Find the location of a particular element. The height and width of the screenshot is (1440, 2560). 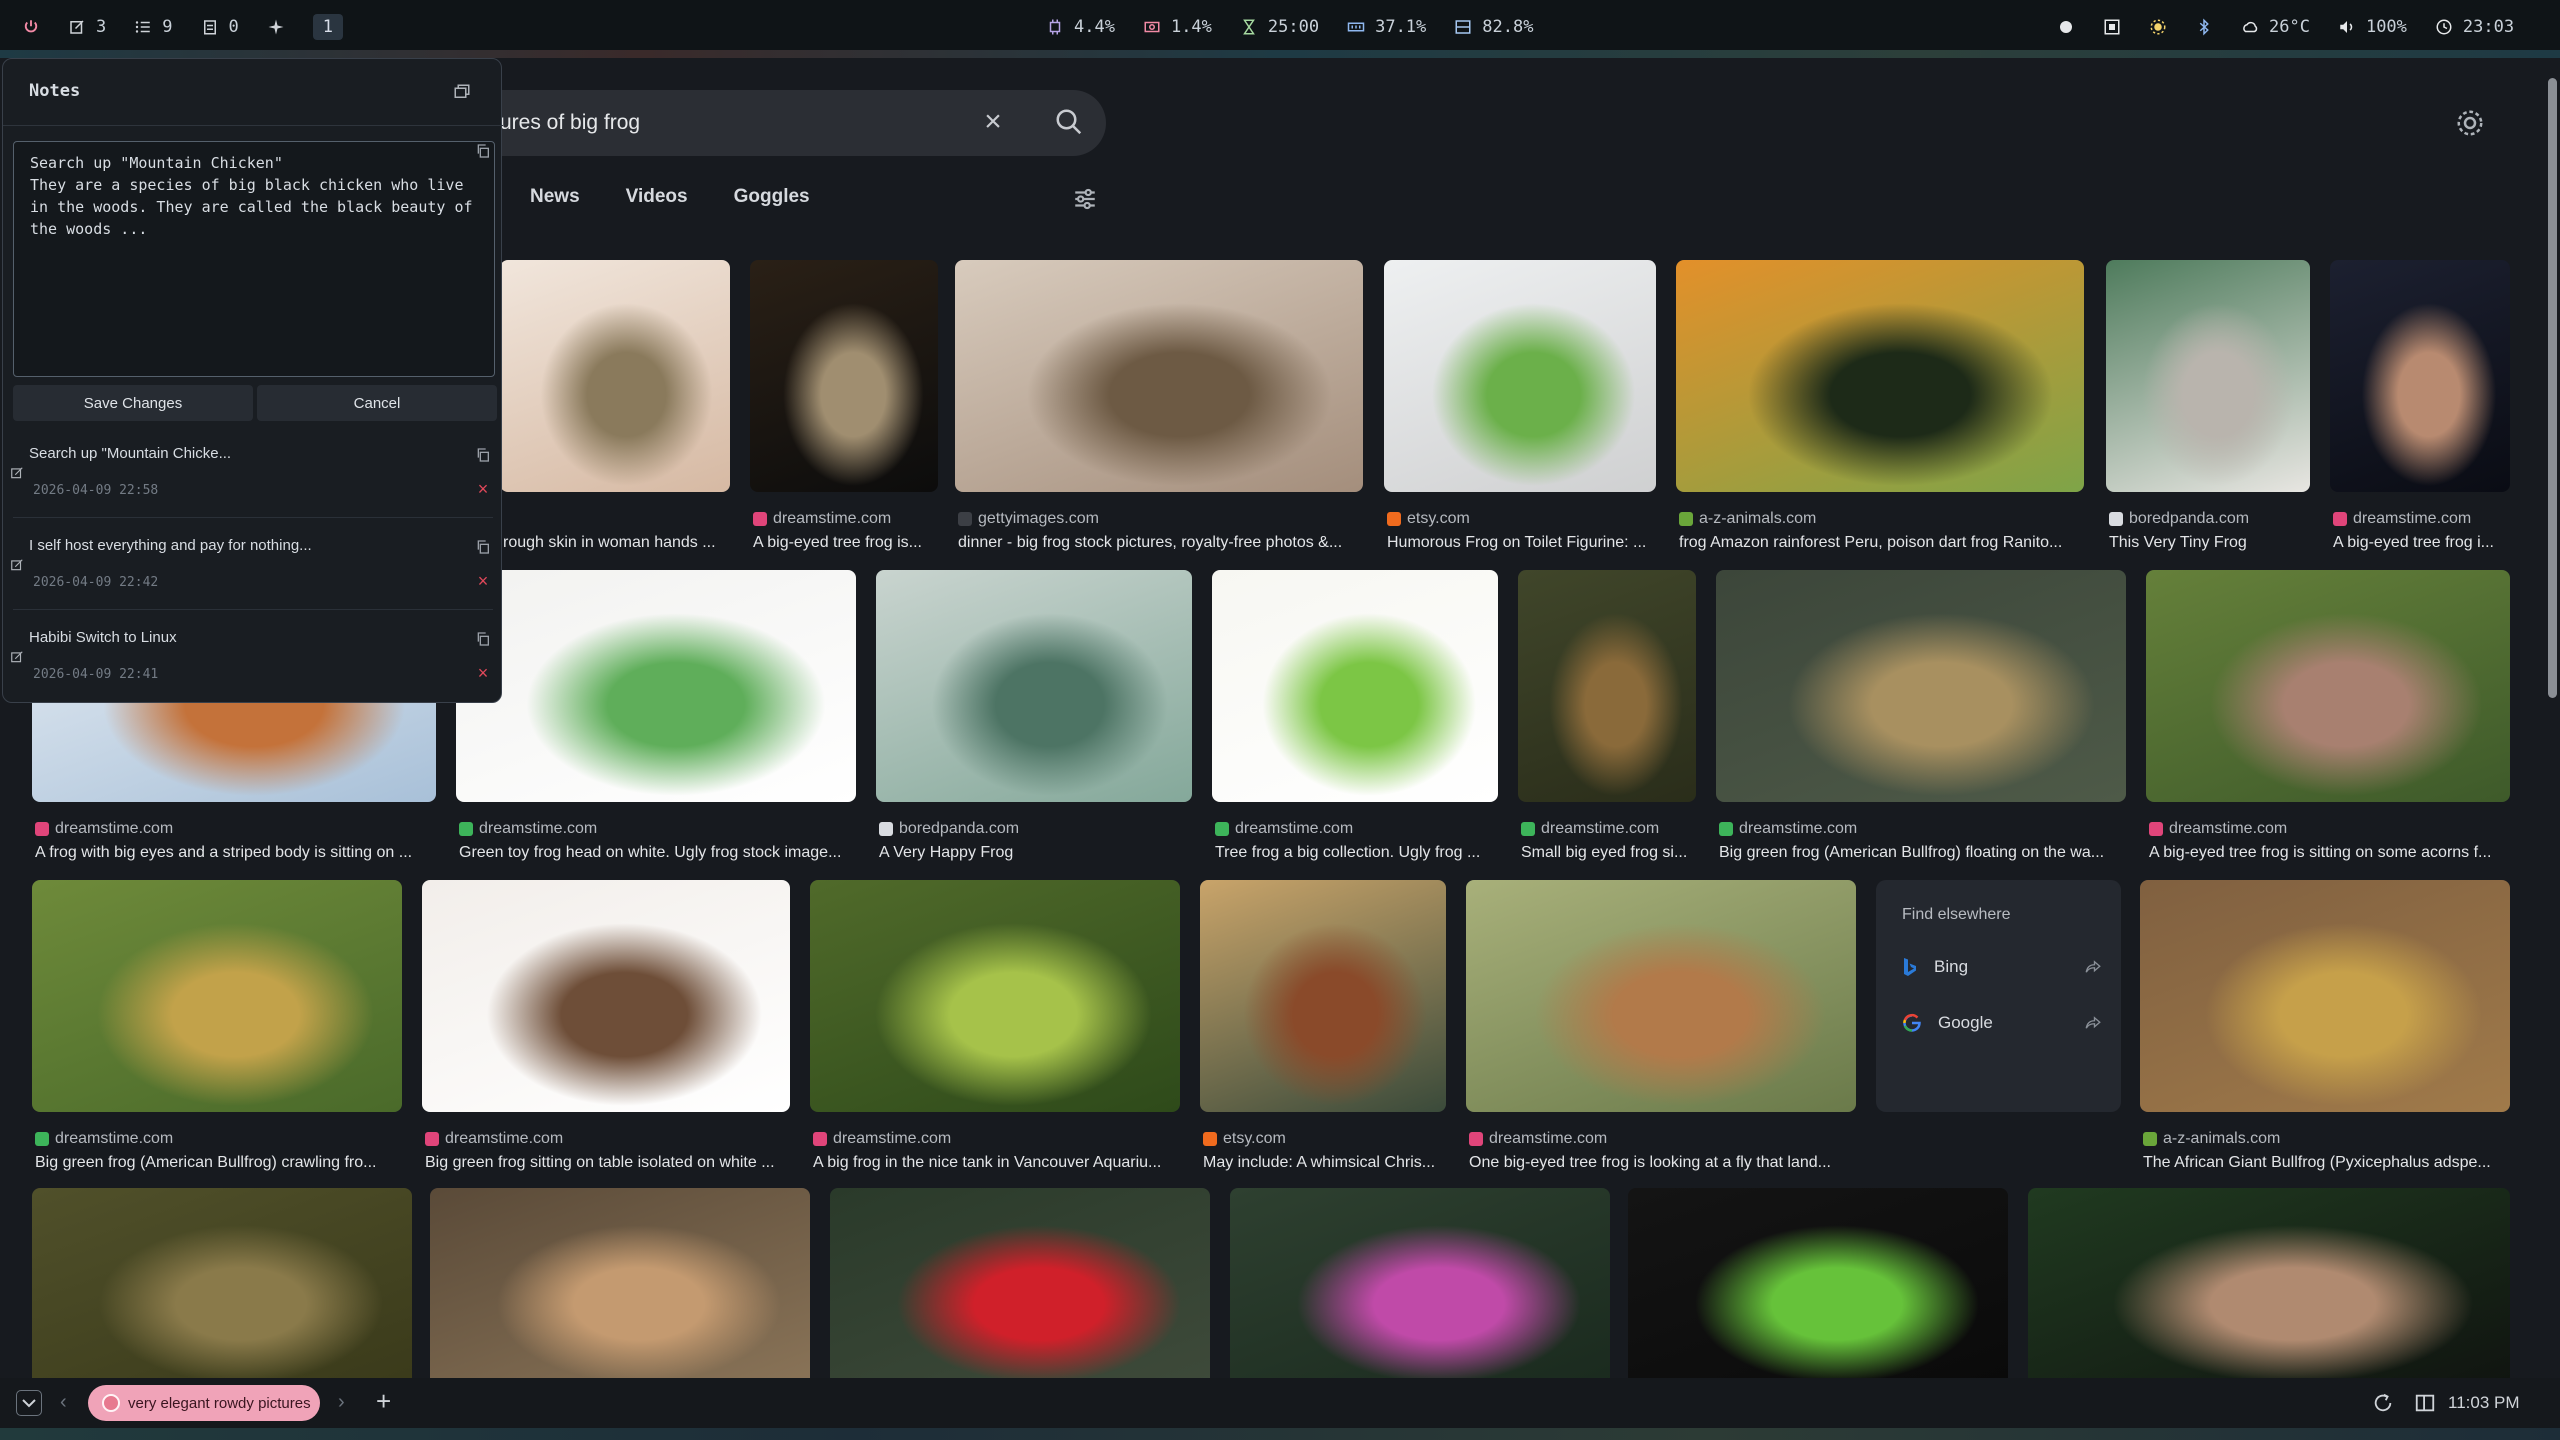

new-tab-plus-icon: + is located at coordinates (383, 1401).